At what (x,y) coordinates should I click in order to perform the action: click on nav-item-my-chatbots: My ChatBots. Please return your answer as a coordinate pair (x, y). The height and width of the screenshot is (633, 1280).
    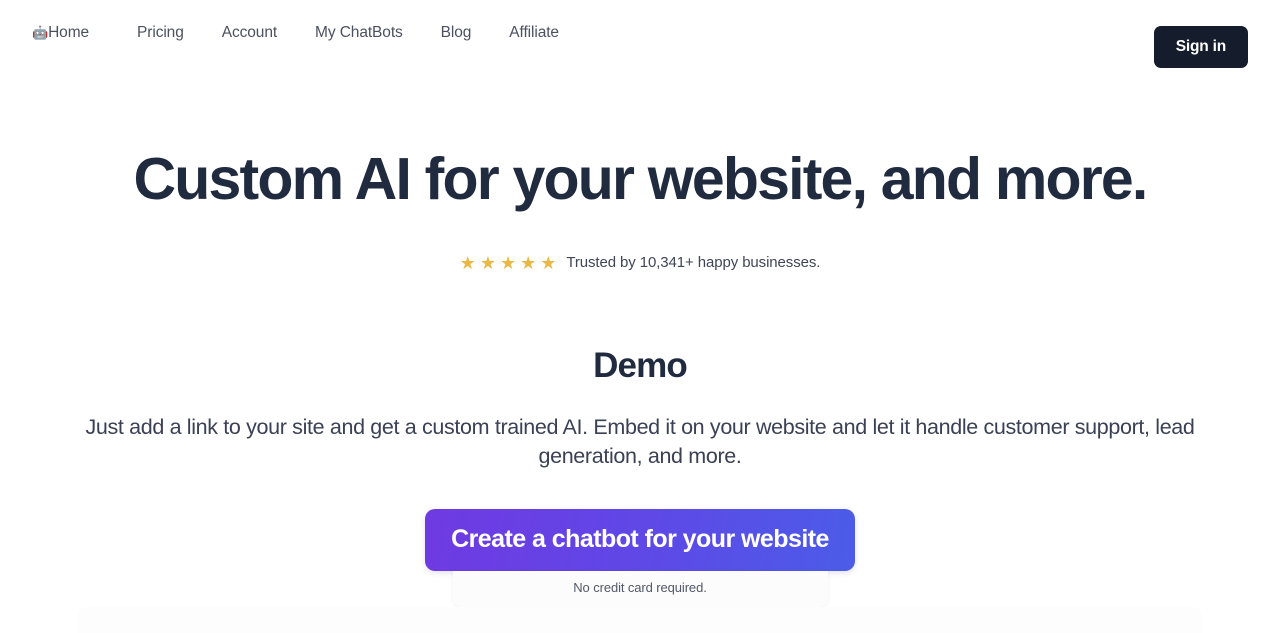
    Looking at the image, I should click on (359, 33).